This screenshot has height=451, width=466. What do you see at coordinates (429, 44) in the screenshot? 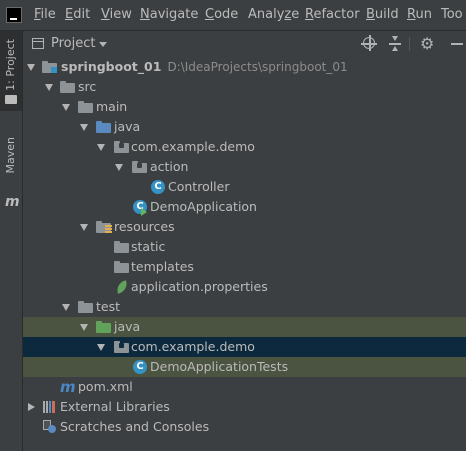
I see `gear-icon: ⚙` at bounding box center [429, 44].